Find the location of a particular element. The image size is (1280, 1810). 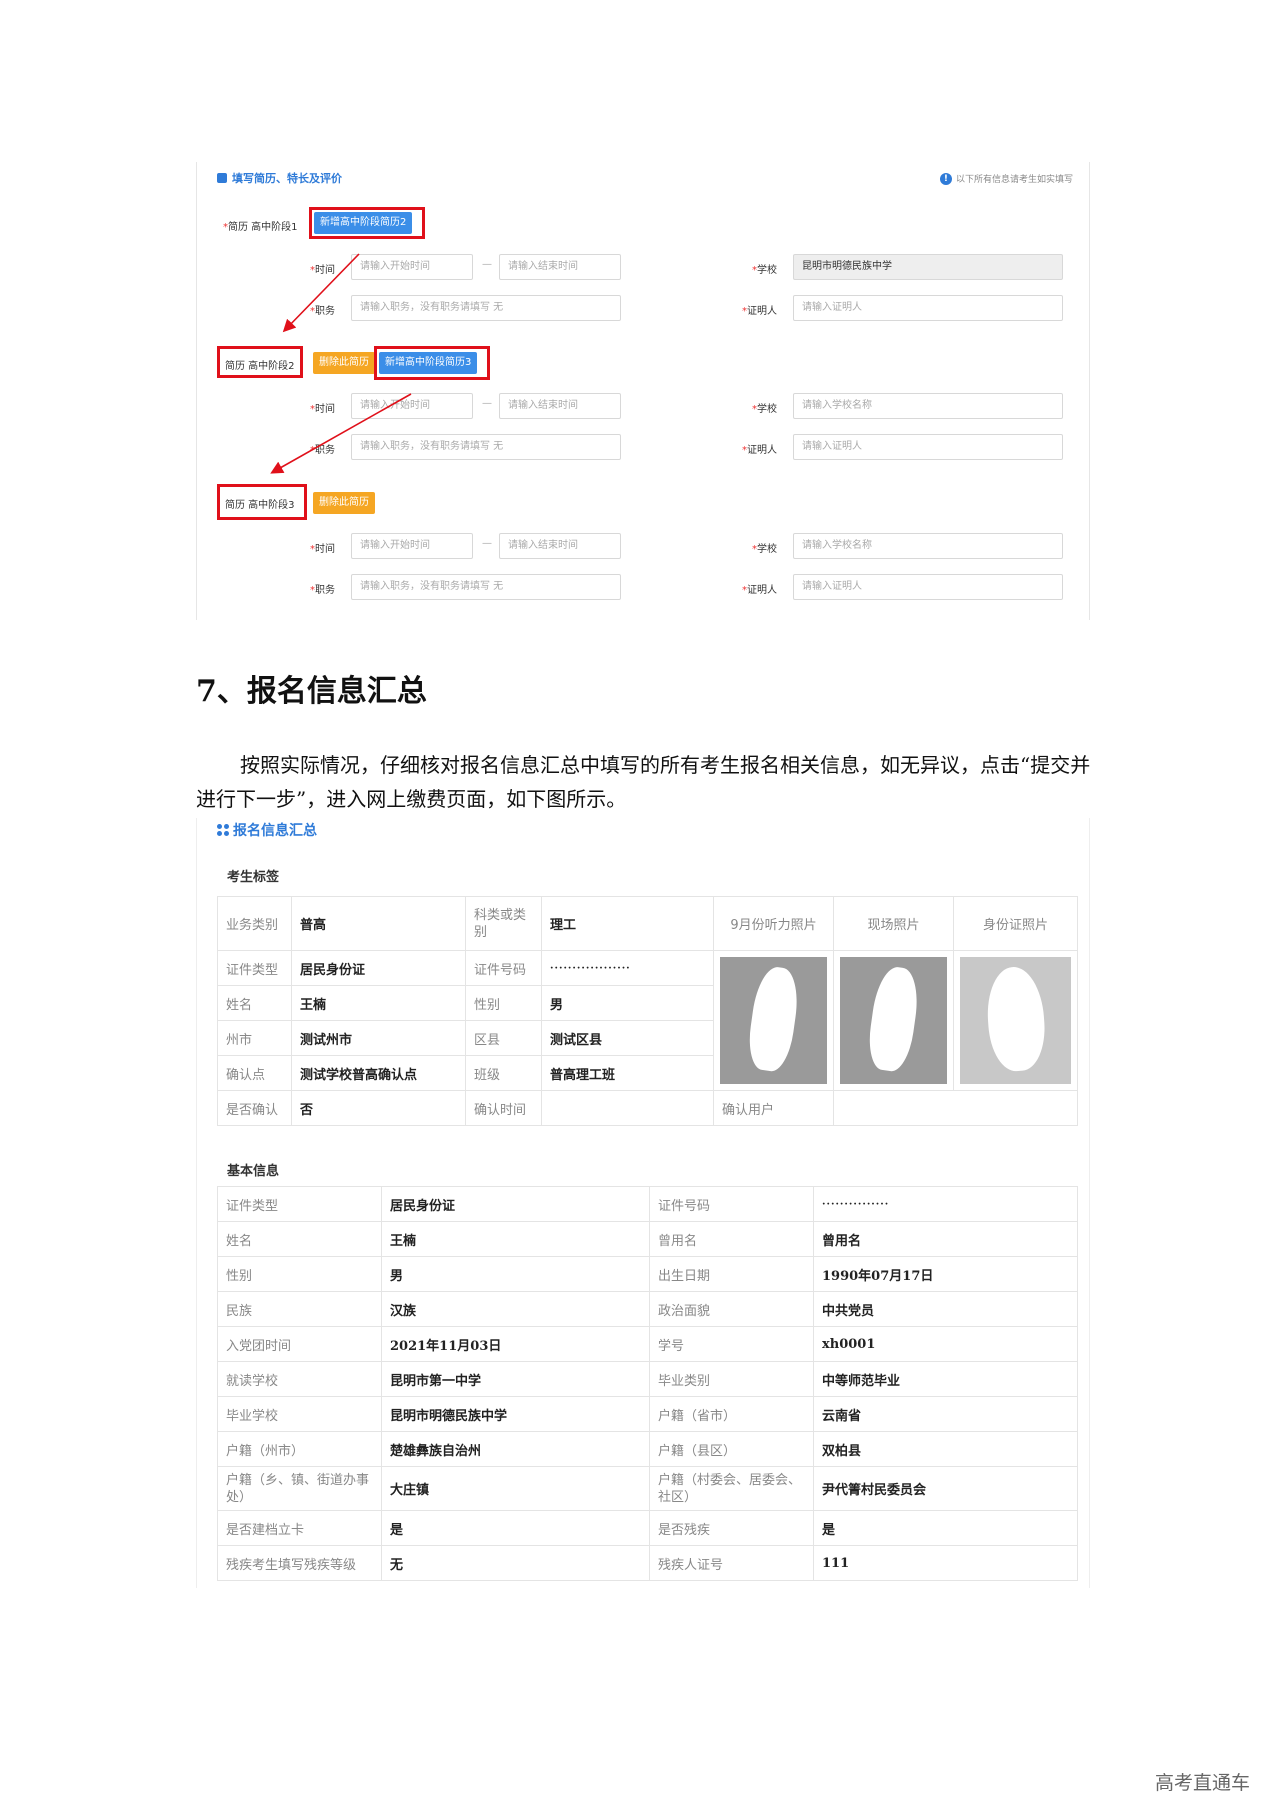

form-icon is located at coordinates (222, 178).